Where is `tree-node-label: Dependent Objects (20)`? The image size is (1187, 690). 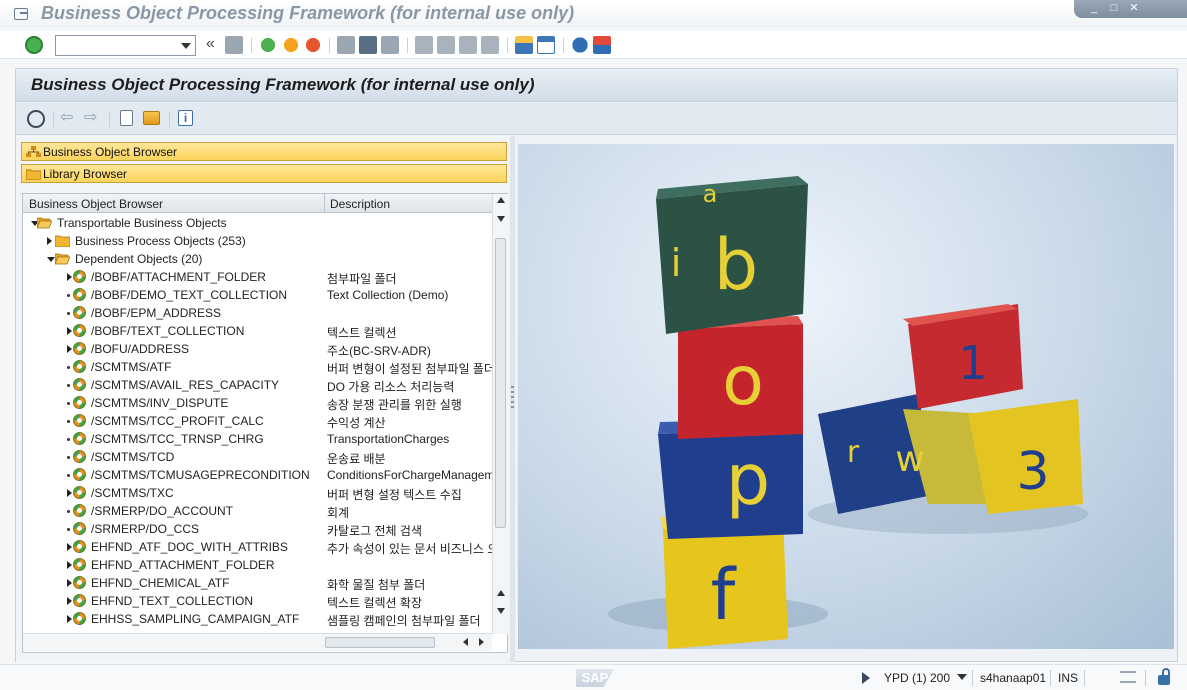
tree-node-label: Dependent Objects (20) is located at coordinates (138, 259).